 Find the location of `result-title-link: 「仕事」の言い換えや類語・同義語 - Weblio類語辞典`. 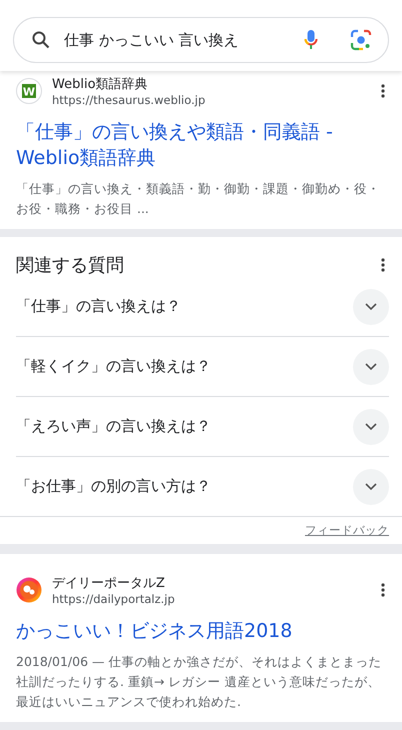

result-title-link: 「仕事」の言い換えや類語・同義語 - Weblio類語辞典 is located at coordinates (202, 145).